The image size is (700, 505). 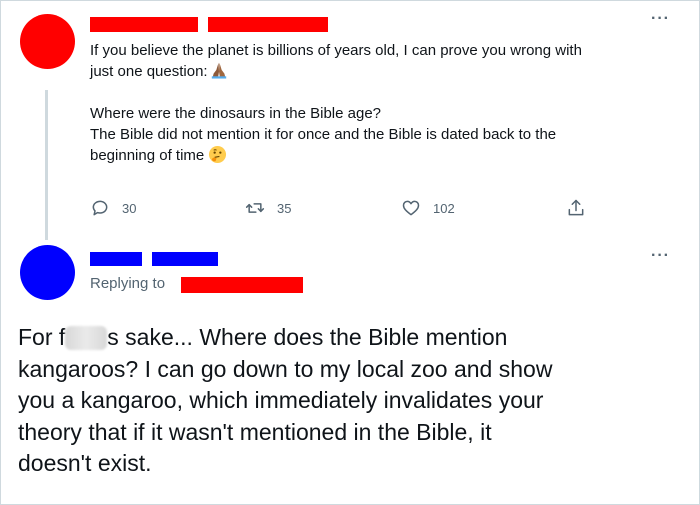 I want to click on reply-action: 30, so click(x=113, y=208).